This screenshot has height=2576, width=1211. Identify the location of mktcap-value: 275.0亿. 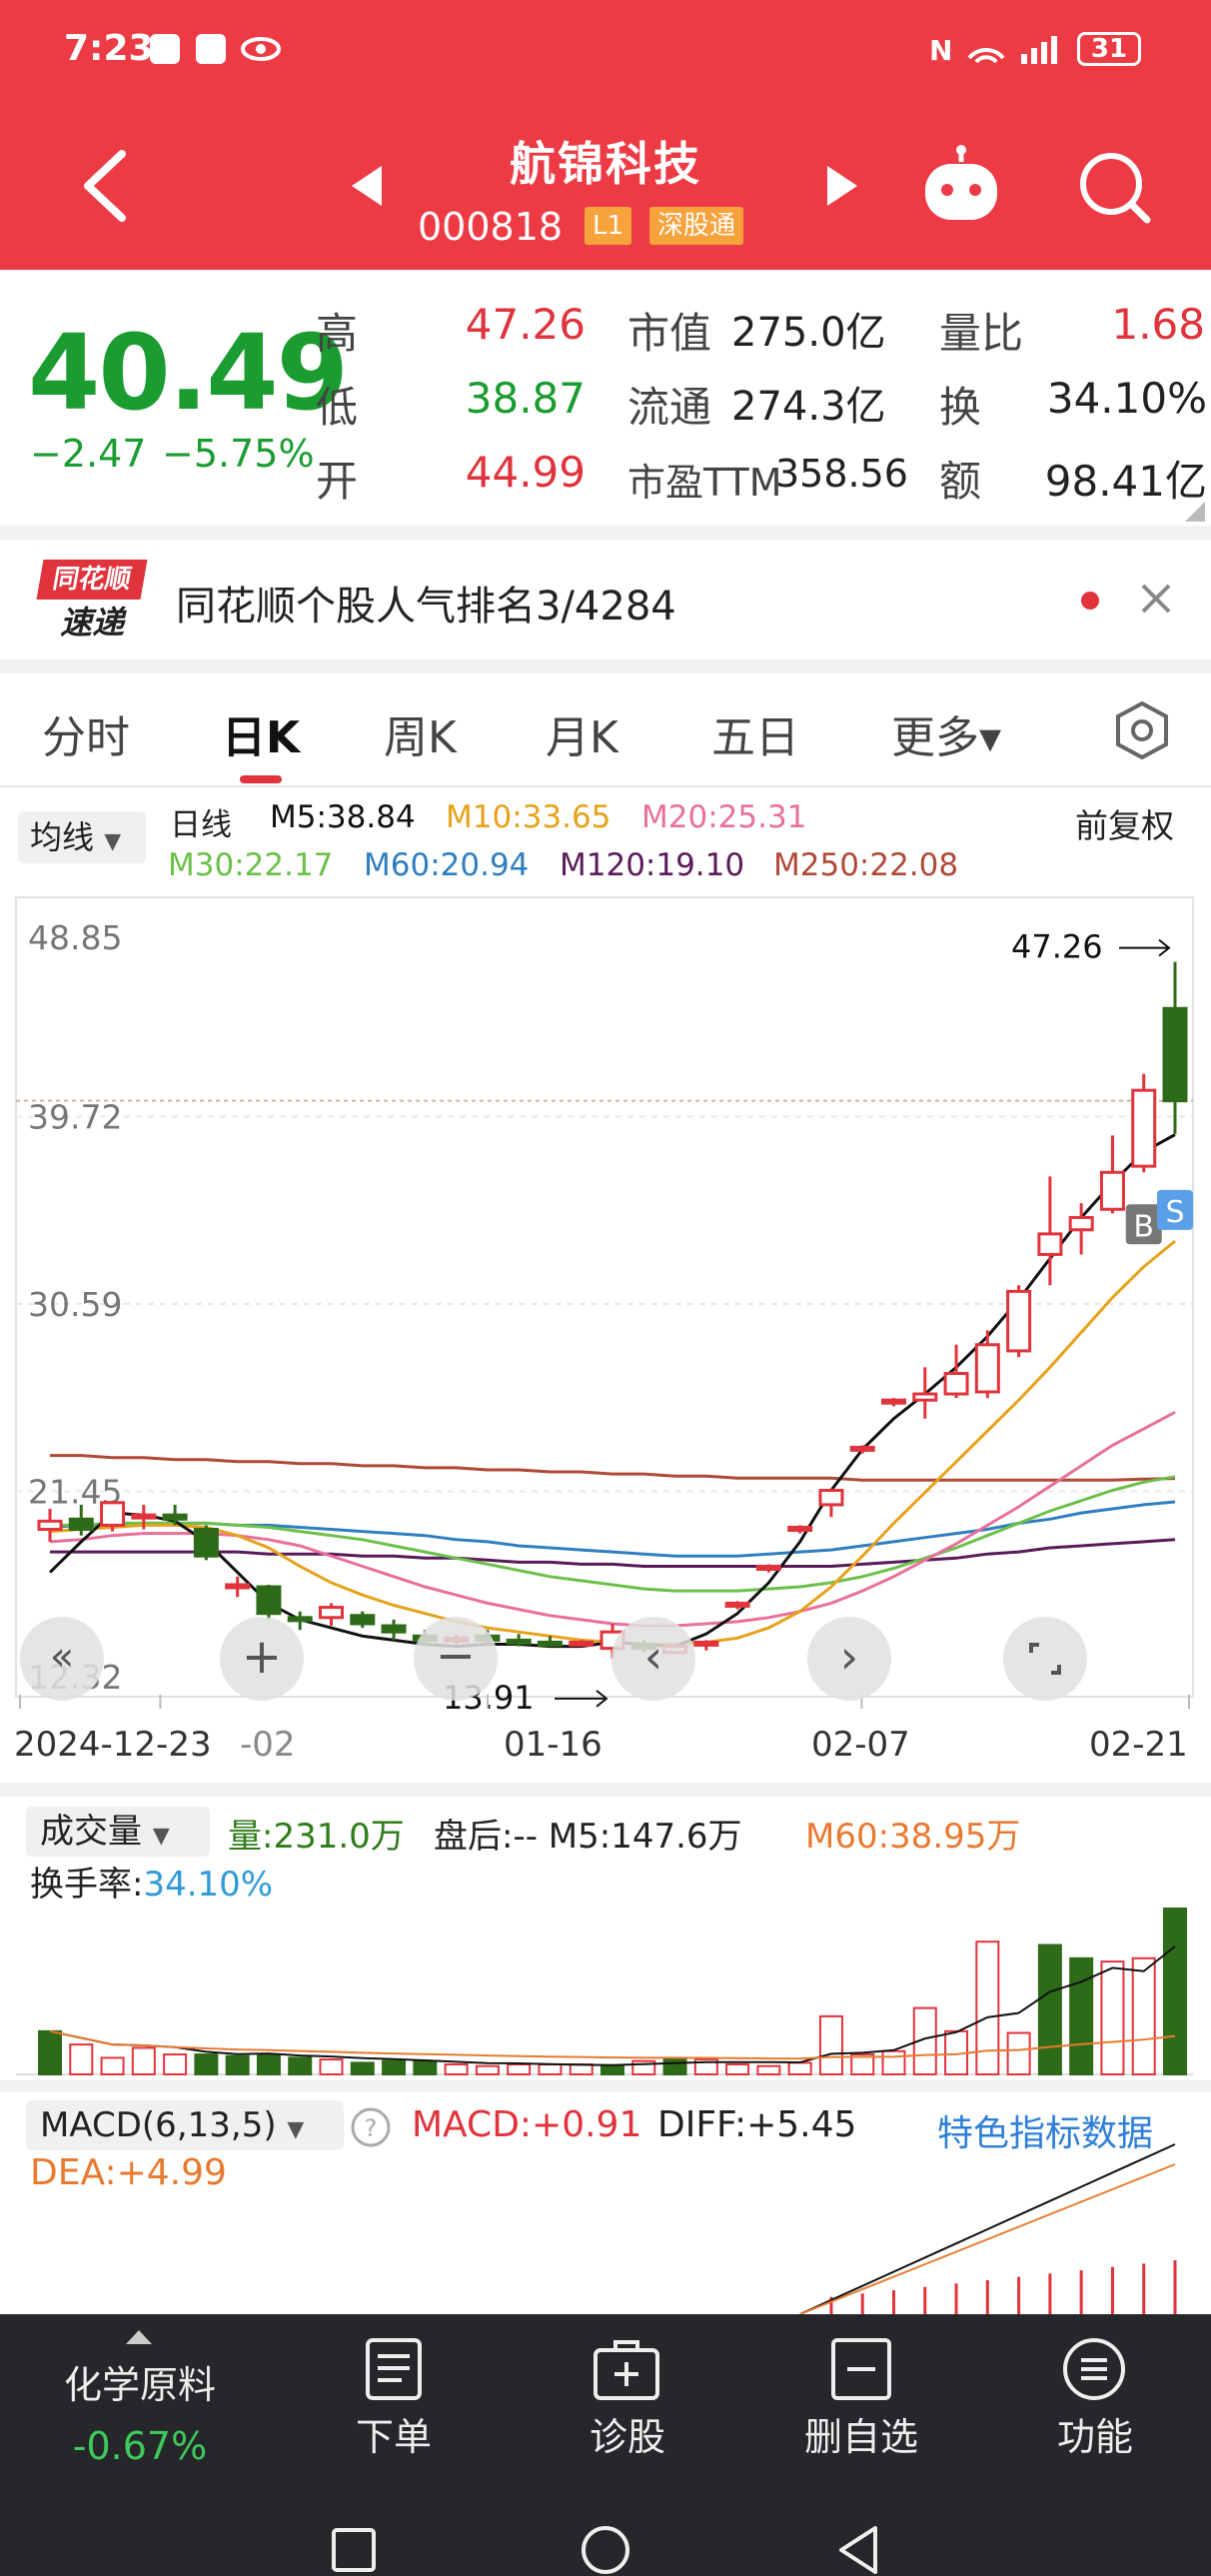
(808, 333).